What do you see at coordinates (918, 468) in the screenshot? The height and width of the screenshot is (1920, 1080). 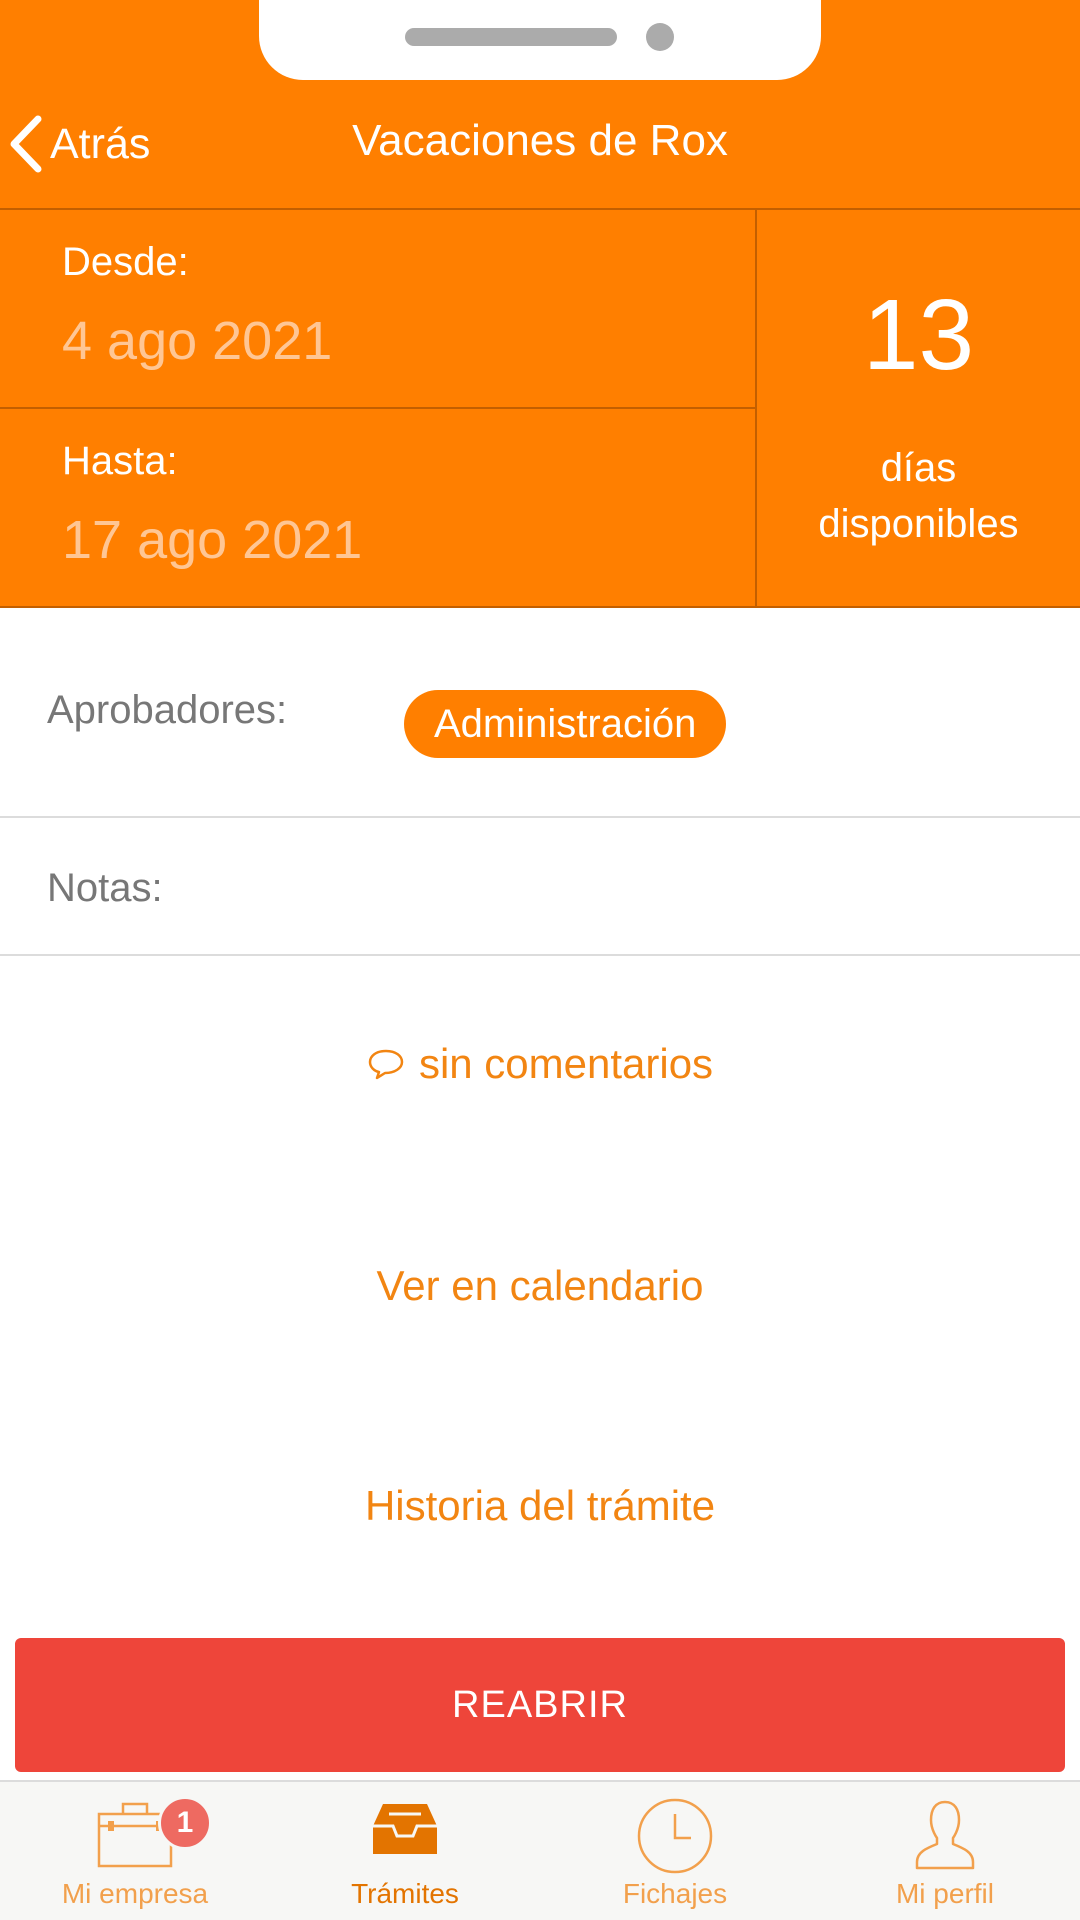 I see `available-days-label-line1: días` at bounding box center [918, 468].